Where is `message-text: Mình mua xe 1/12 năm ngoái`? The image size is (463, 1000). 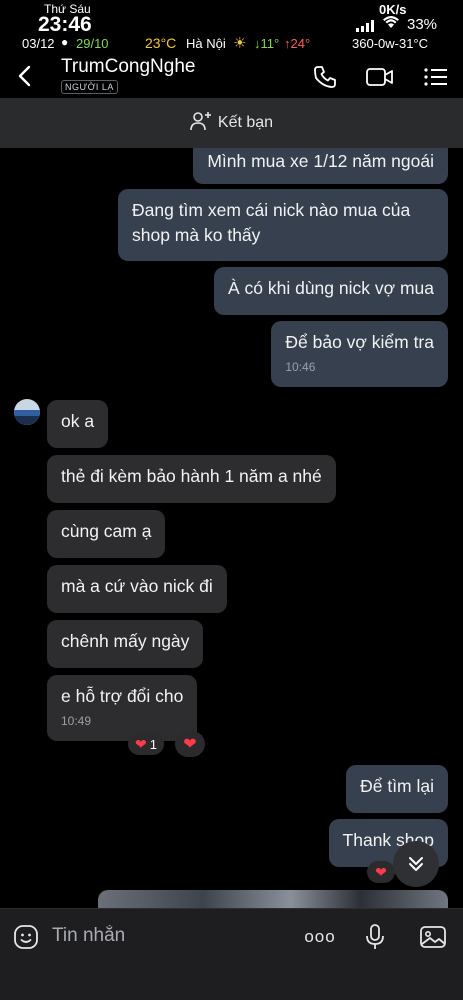 message-text: Mình mua xe 1/12 năm ngoái is located at coordinates (320, 161).